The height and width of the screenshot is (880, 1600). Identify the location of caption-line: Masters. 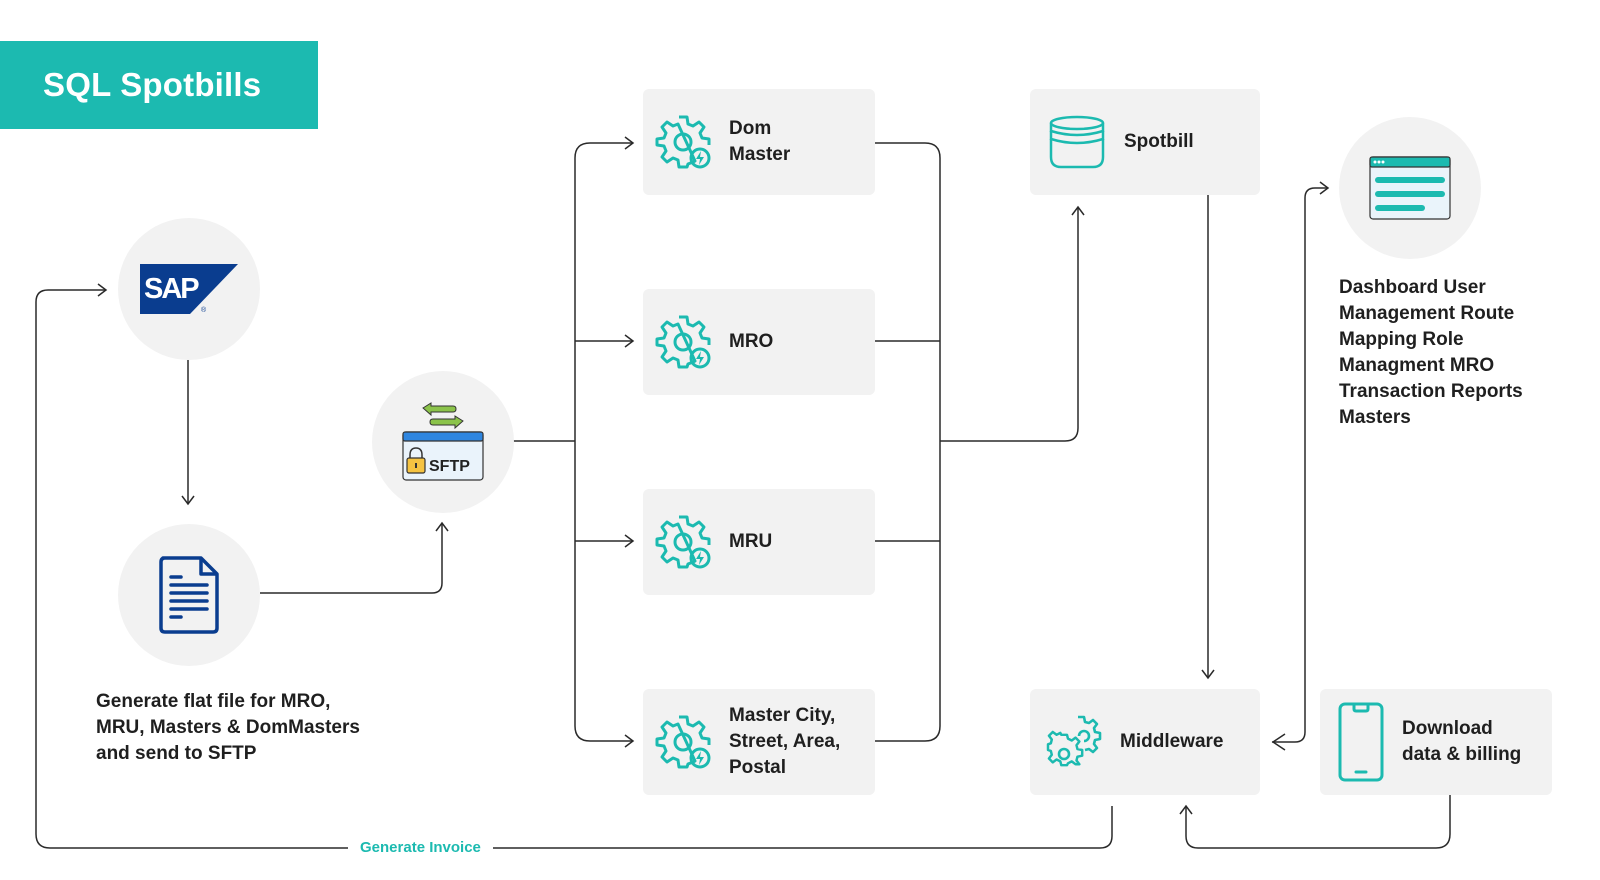
(1375, 417).